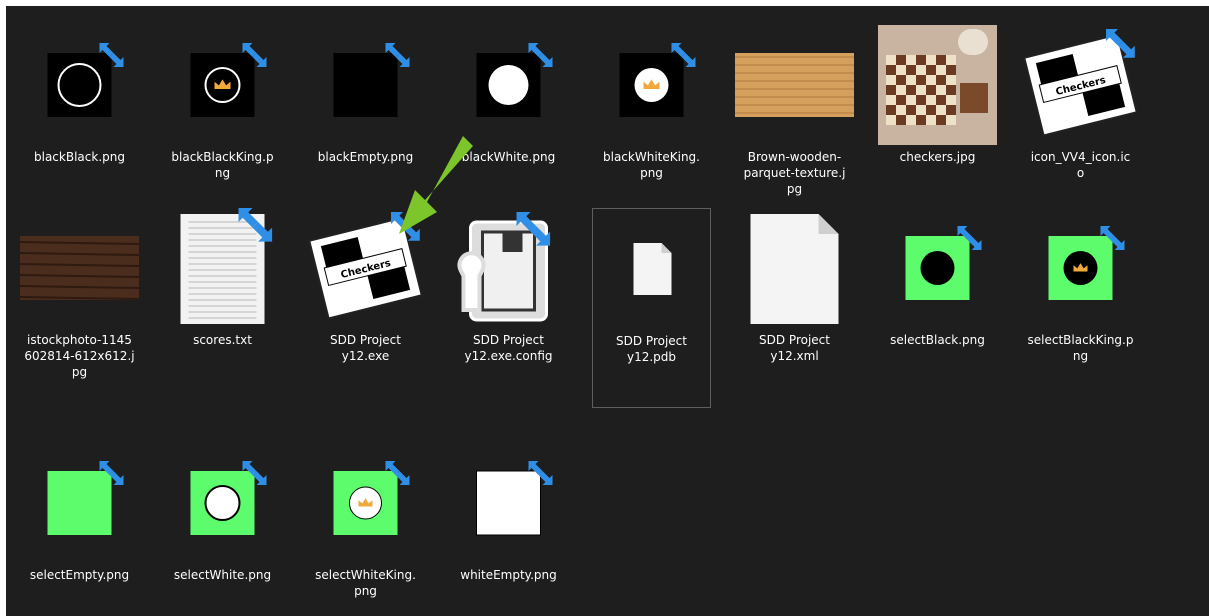 The image size is (1209, 616). I want to click on file-name-label: SDD Project y12.pdb, so click(651, 349).